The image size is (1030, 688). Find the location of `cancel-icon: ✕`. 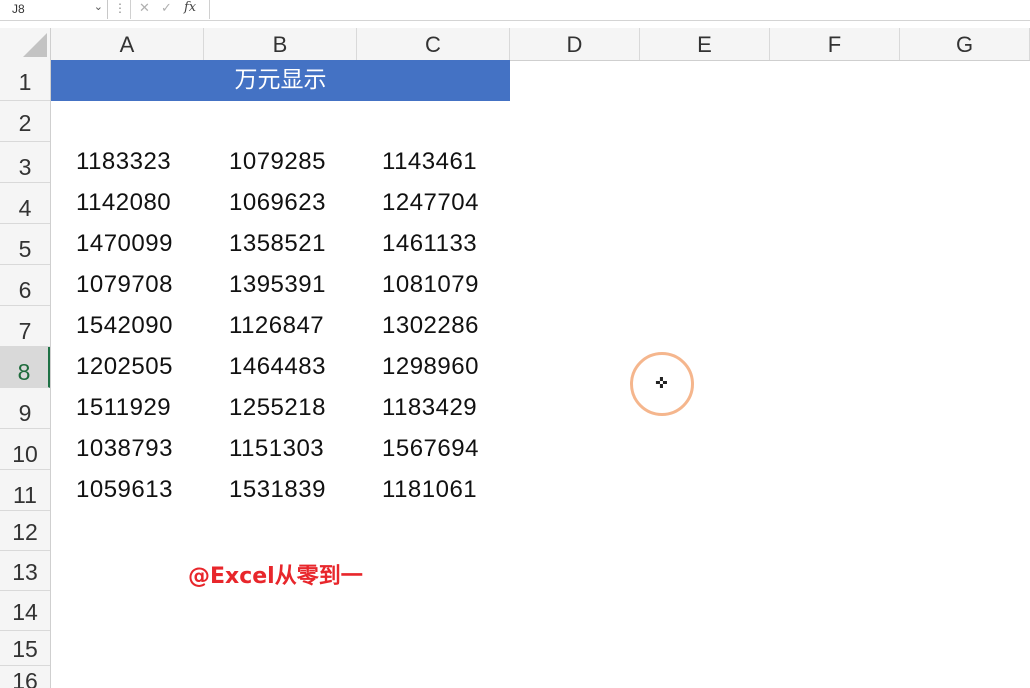

cancel-icon: ✕ is located at coordinates (144, 8).